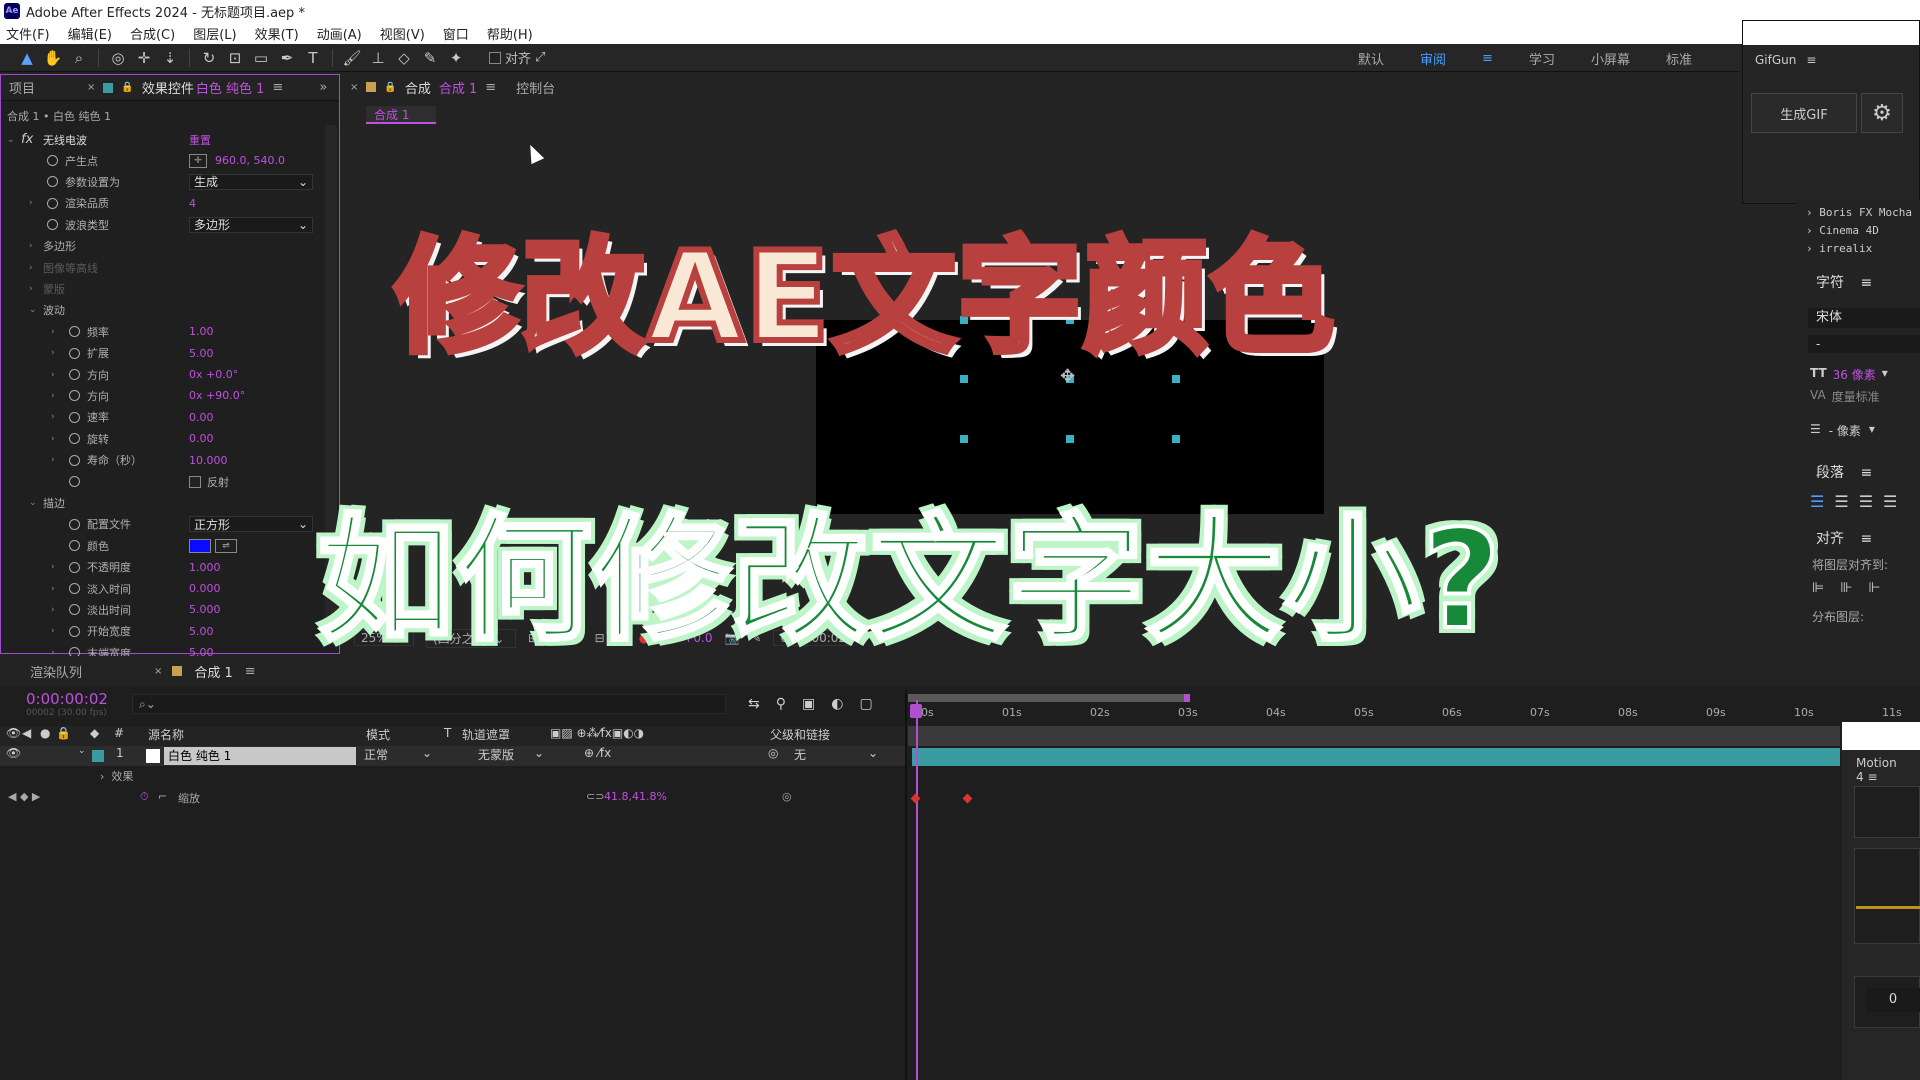 This screenshot has width=1920, height=1080. Describe the element at coordinates (495, 57) in the screenshot. I see `snapping-checkbox` at that location.